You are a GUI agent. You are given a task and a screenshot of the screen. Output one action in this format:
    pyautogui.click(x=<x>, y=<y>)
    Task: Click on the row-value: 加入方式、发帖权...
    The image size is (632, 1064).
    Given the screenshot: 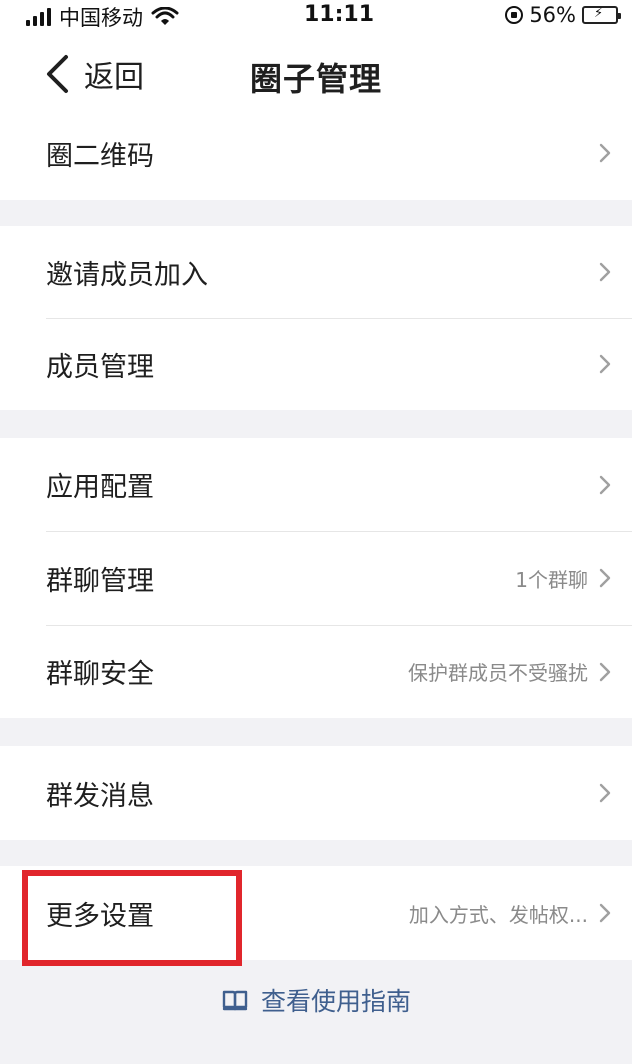 What is the action you would take?
    pyautogui.click(x=498, y=914)
    